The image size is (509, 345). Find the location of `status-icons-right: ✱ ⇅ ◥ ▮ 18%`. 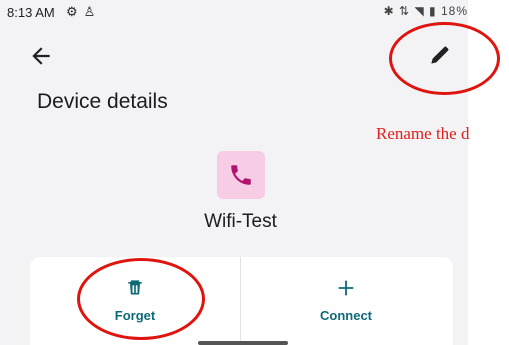

status-icons-right: ✱ ⇅ ◥ ▮ 18% is located at coordinates (426, 11).